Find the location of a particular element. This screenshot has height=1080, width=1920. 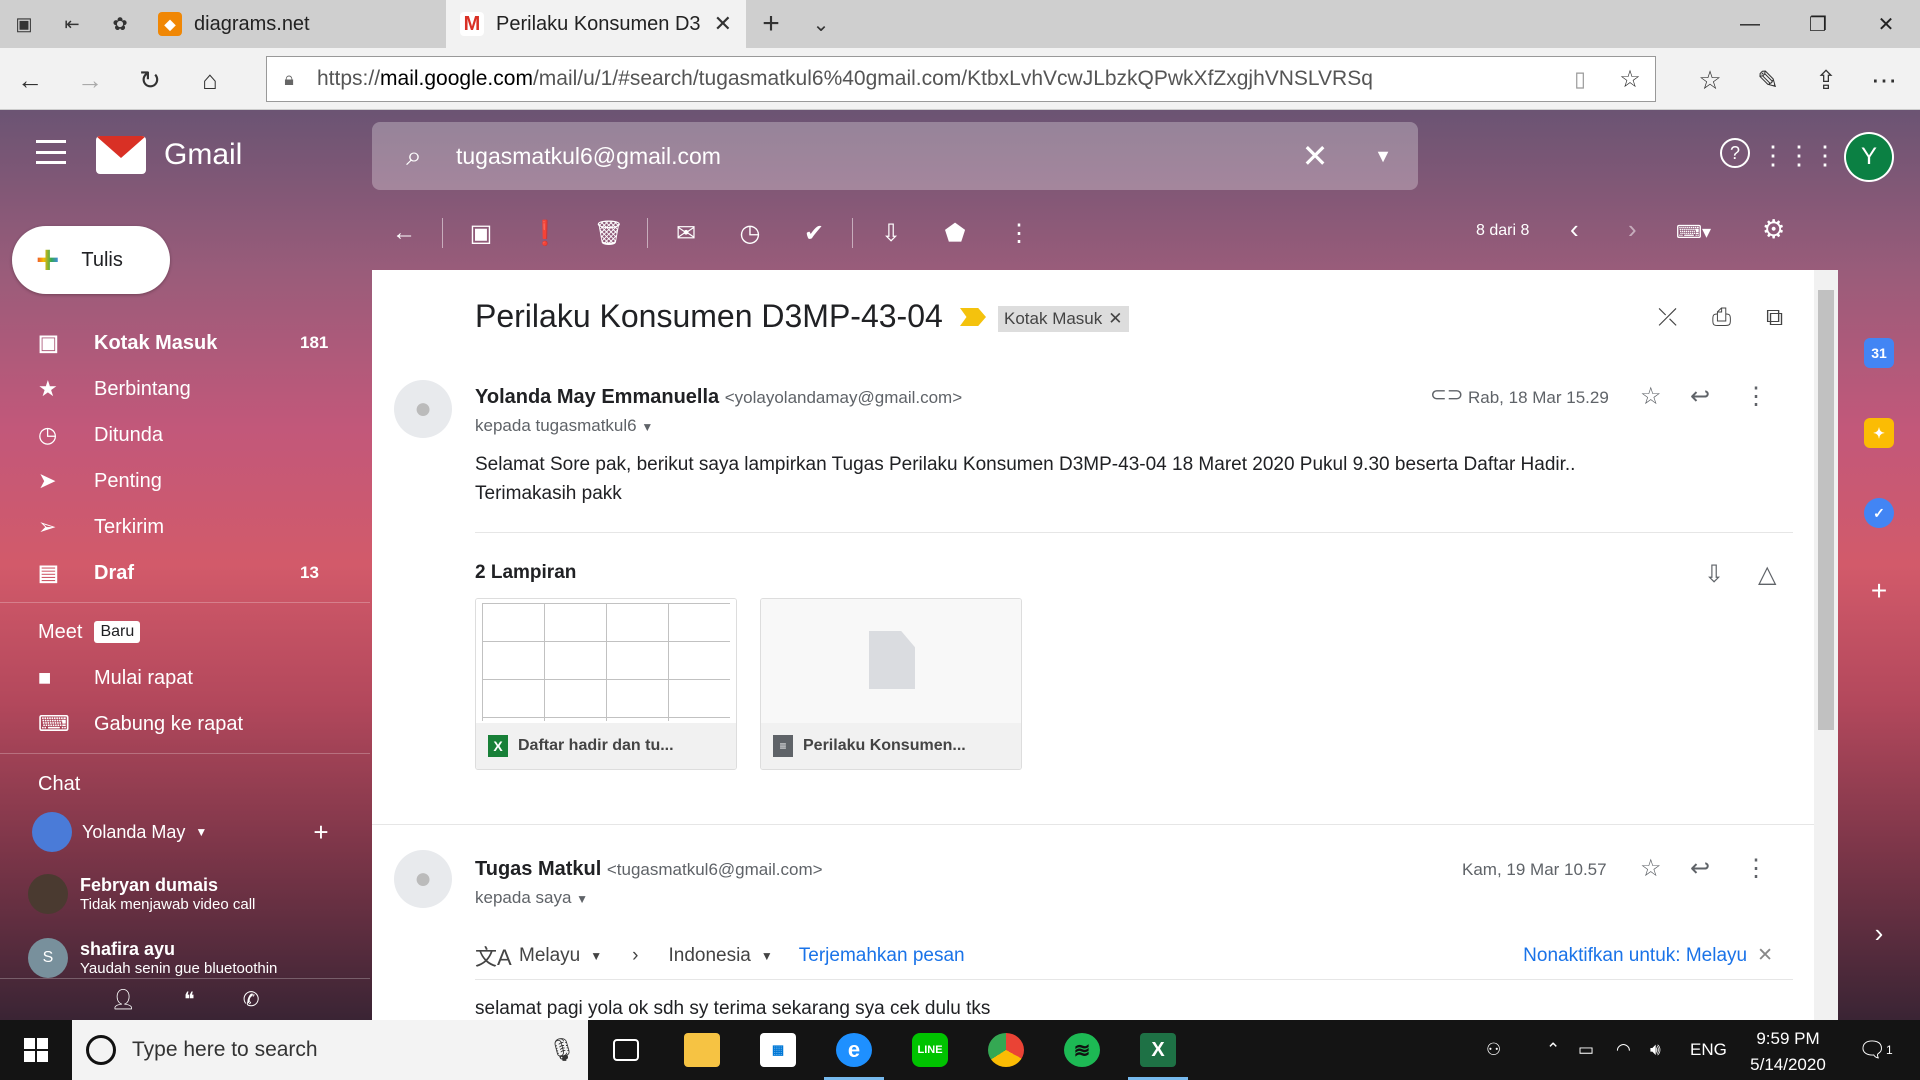

recipient-line: kepada saya ▼ is located at coordinates (531, 898).